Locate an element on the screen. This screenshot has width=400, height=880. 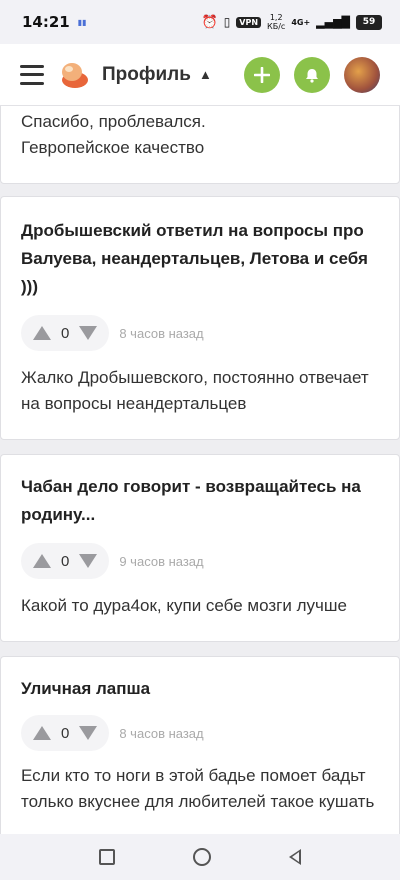
menu-icon is located at coordinates (32, 74).